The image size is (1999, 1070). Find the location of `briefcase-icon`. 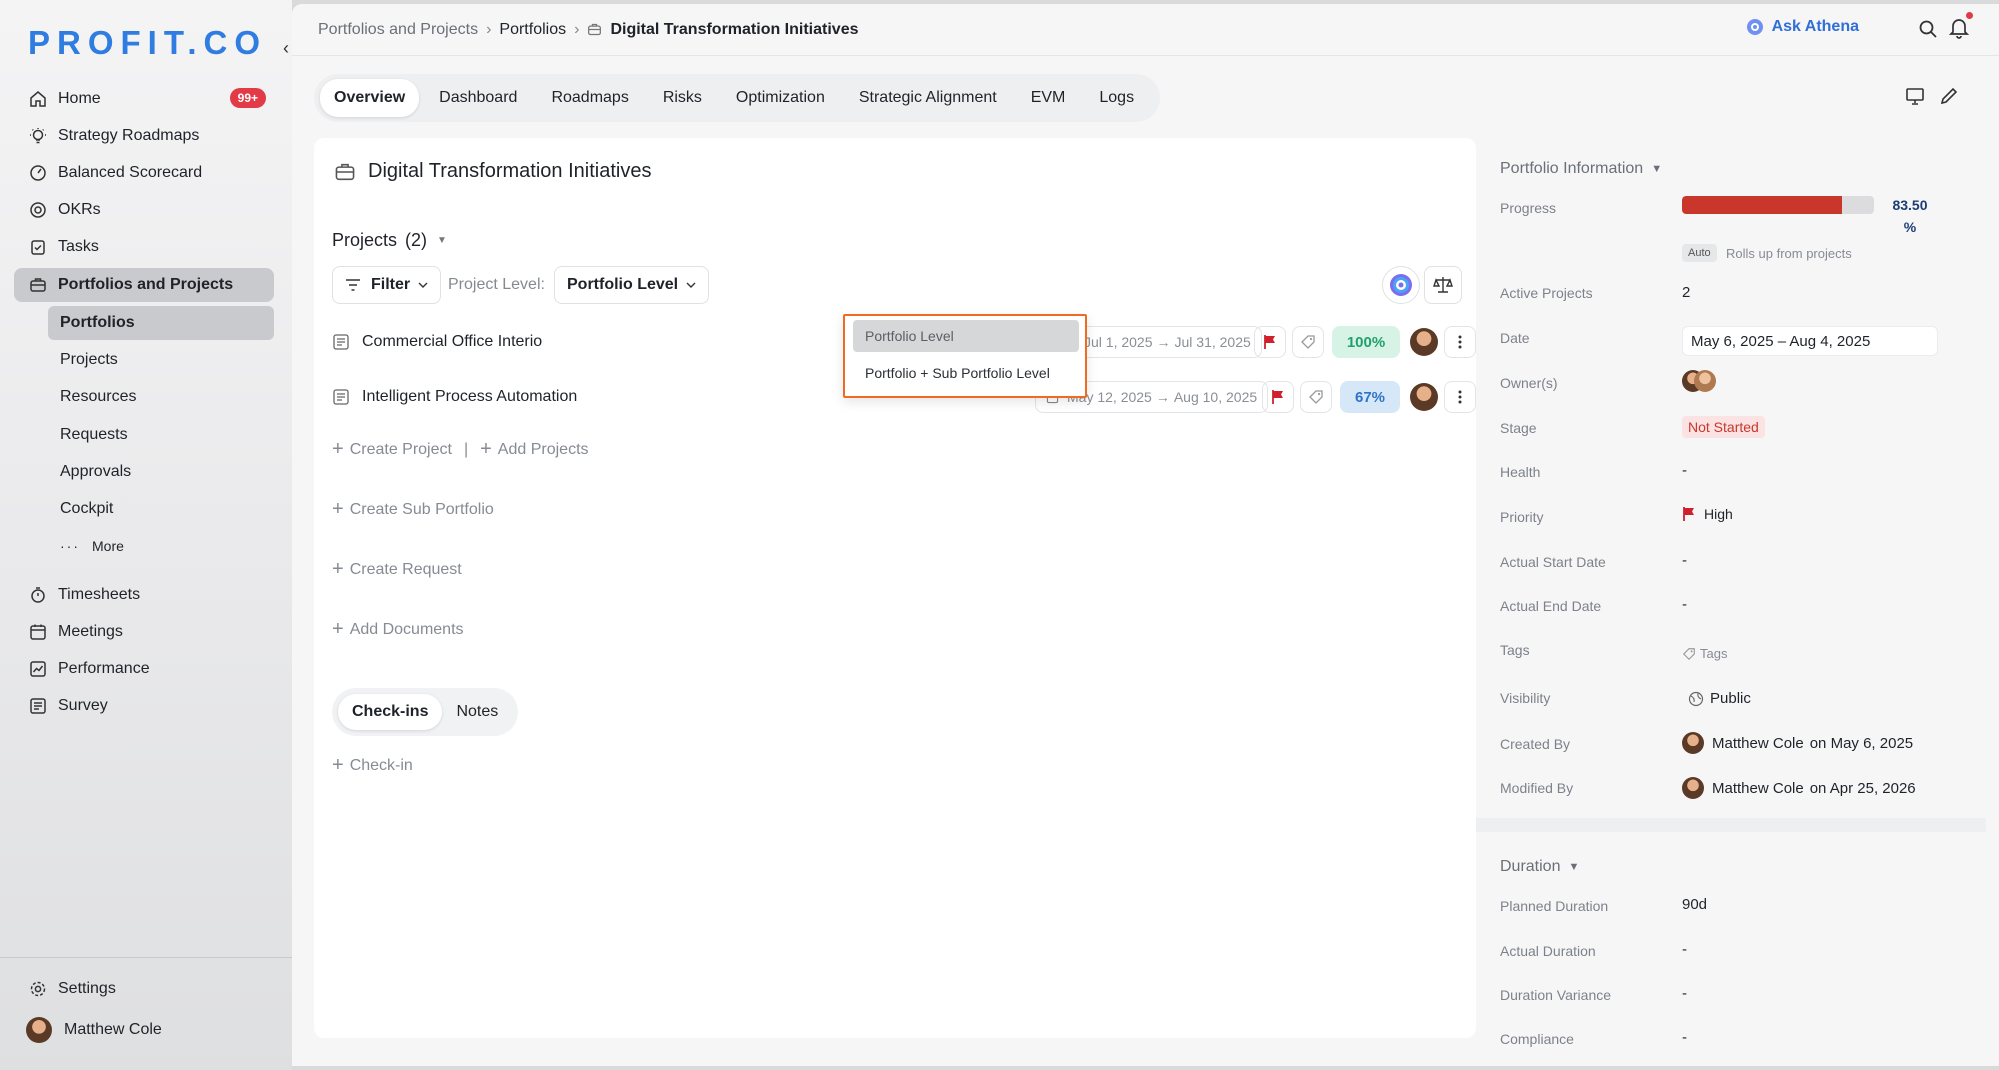

briefcase-icon is located at coordinates (345, 172).